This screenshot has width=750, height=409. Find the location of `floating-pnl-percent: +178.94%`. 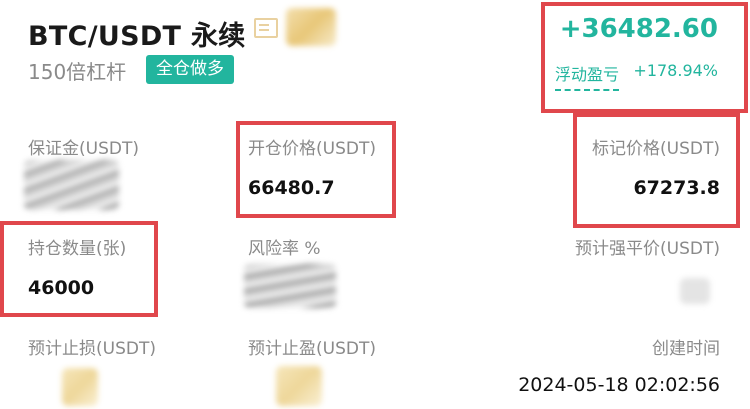

floating-pnl-percent: +178.94% is located at coordinates (675, 70).